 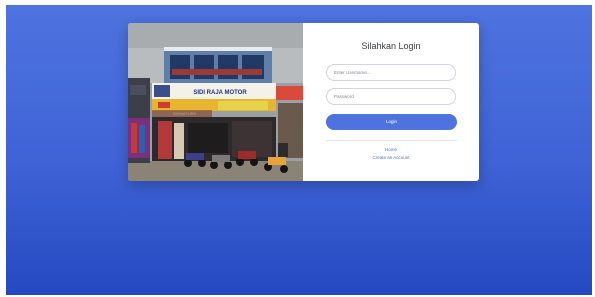 What do you see at coordinates (391, 157) in the screenshot?
I see `register-link: Create an Account` at bounding box center [391, 157].